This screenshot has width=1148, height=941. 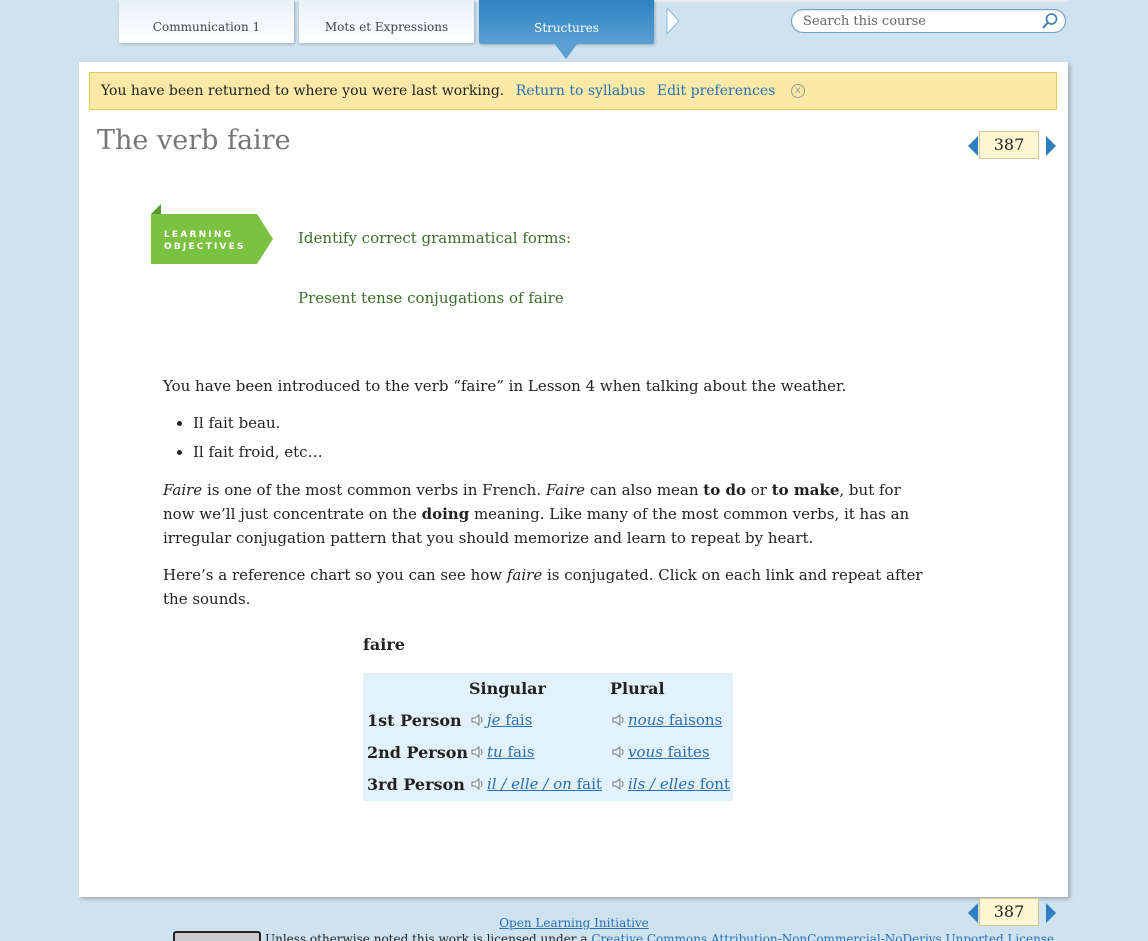 What do you see at coordinates (563, 423) in the screenshot?
I see `list-item: Il fait beau.` at bounding box center [563, 423].